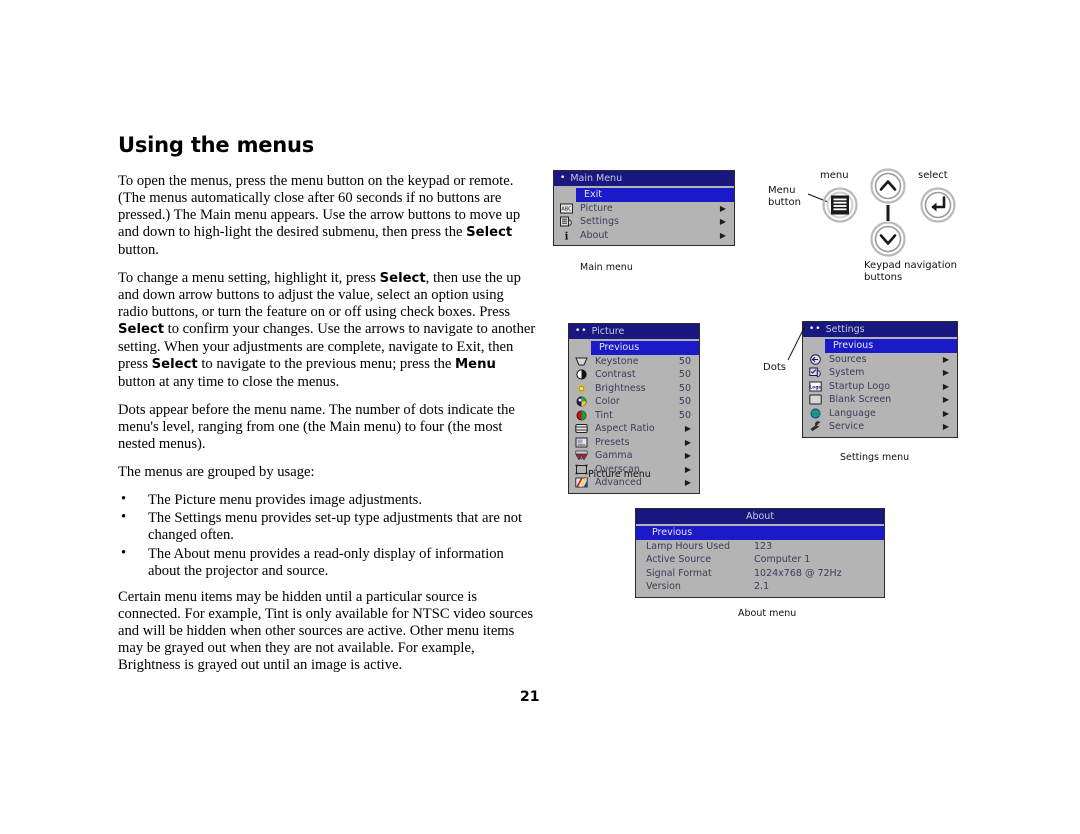 Image resolution: width=1080 pixels, height=834 pixels. What do you see at coordinates (933, 175) in the screenshot?
I see `select-button-label: select` at bounding box center [933, 175].